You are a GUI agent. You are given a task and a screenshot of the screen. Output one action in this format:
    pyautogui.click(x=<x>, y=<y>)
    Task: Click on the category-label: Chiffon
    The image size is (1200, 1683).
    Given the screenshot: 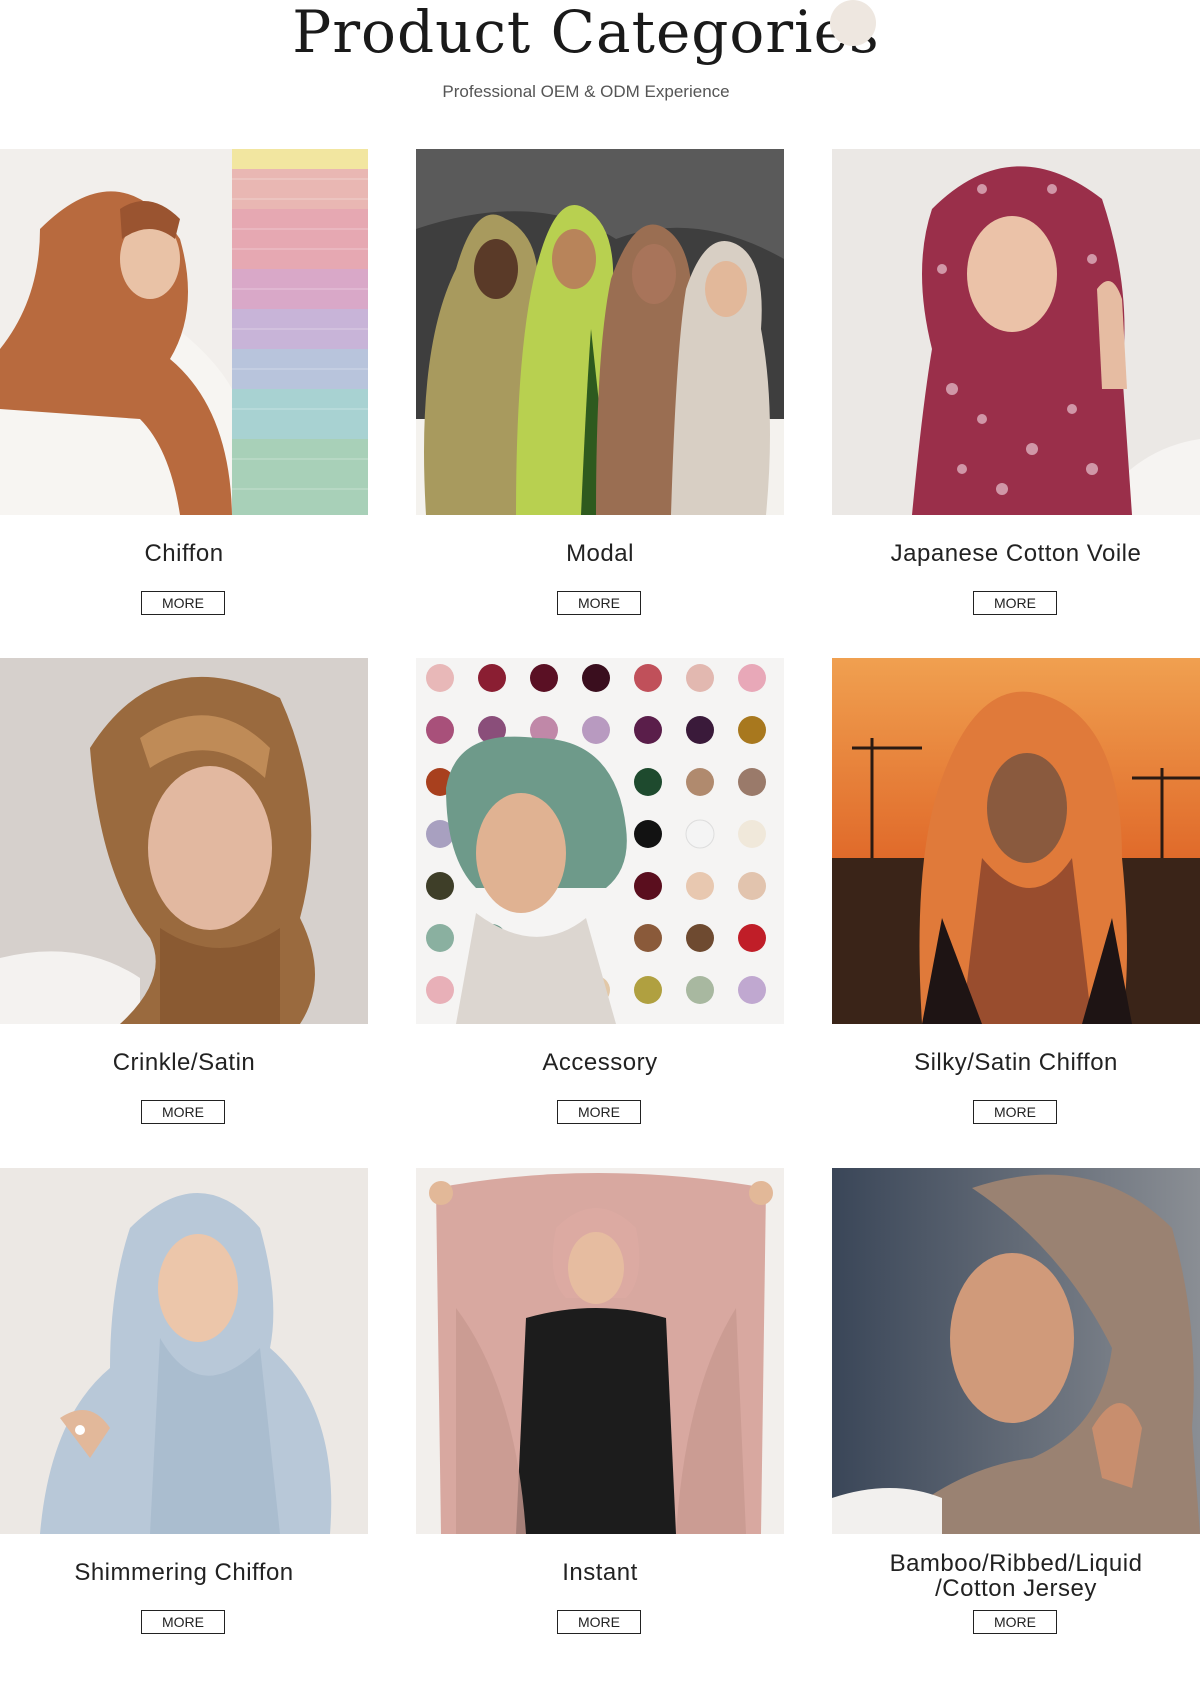 What is the action you would take?
    pyautogui.click(x=184, y=553)
    